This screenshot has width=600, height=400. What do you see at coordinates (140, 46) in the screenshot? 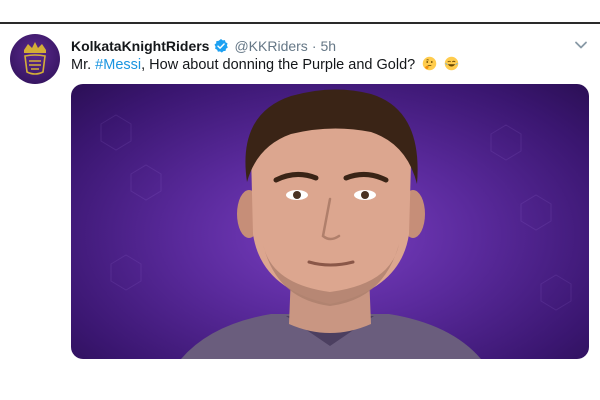
I see `display-name: KolkataKnightRiders` at bounding box center [140, 46].